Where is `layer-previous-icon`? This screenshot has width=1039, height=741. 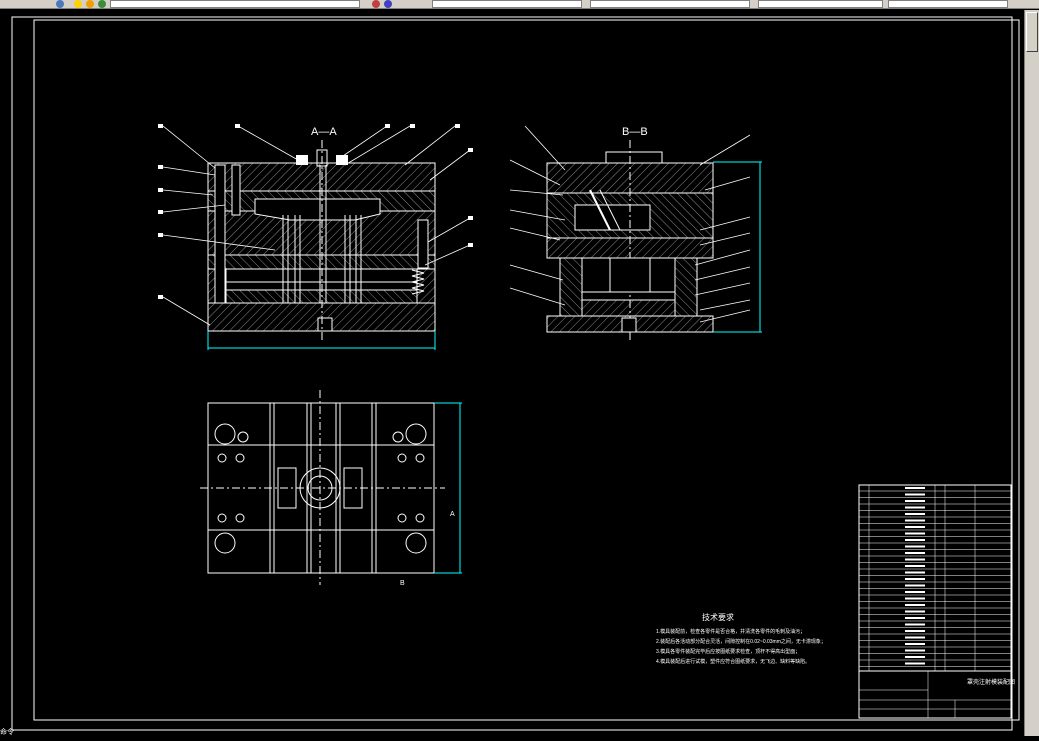 layer-previous-icon is located at coordinates (376, 4).